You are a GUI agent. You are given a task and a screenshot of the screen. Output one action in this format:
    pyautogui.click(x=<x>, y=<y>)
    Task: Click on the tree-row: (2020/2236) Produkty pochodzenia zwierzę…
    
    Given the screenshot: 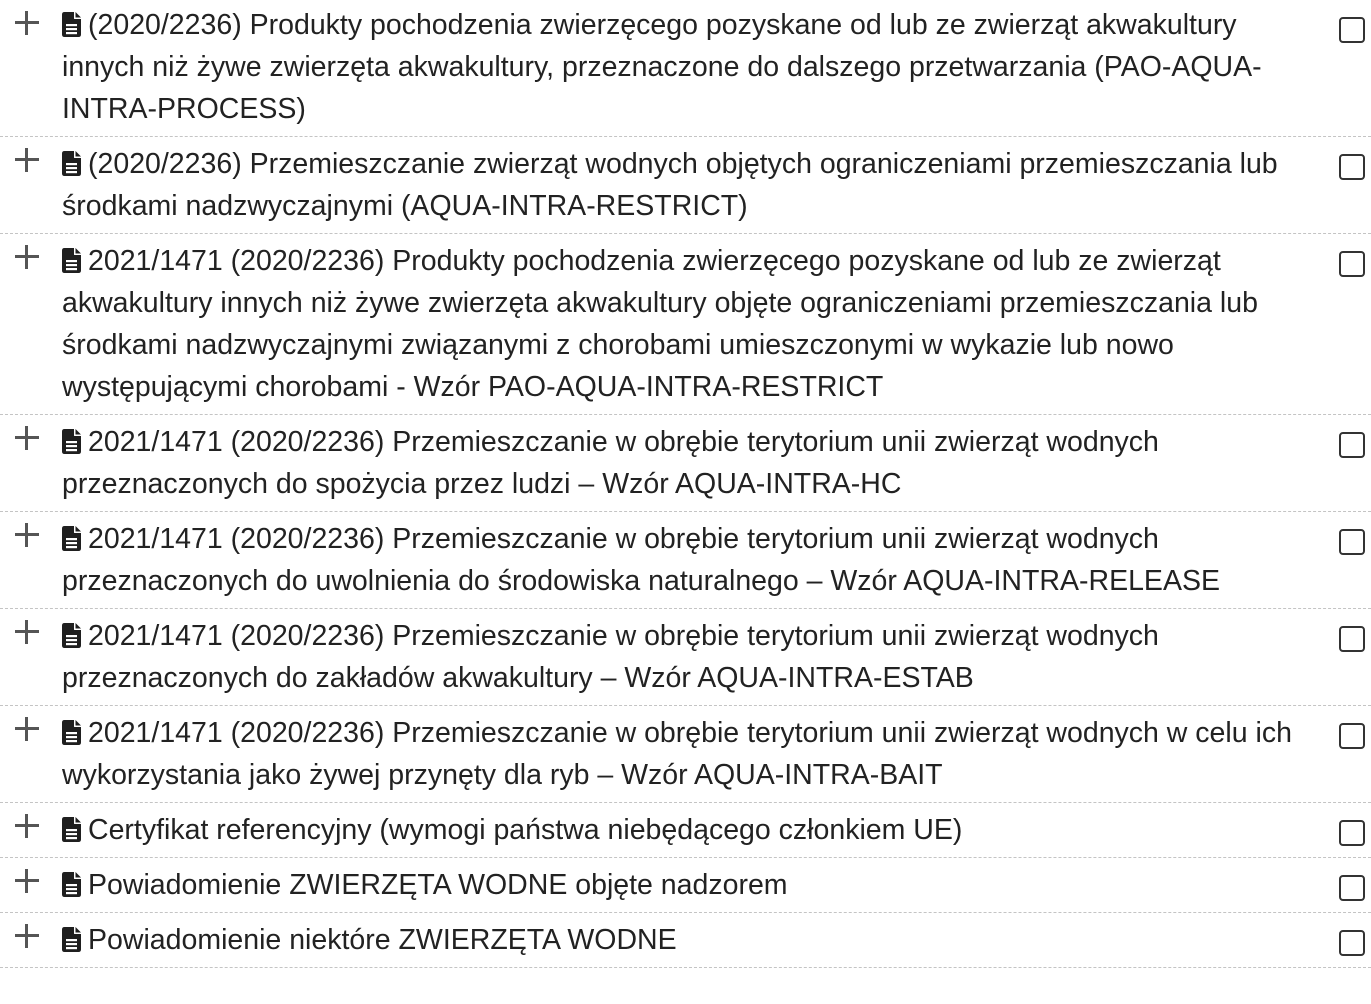 What is the action you would take?
    pyautogui.click(x=685, y=68)
    